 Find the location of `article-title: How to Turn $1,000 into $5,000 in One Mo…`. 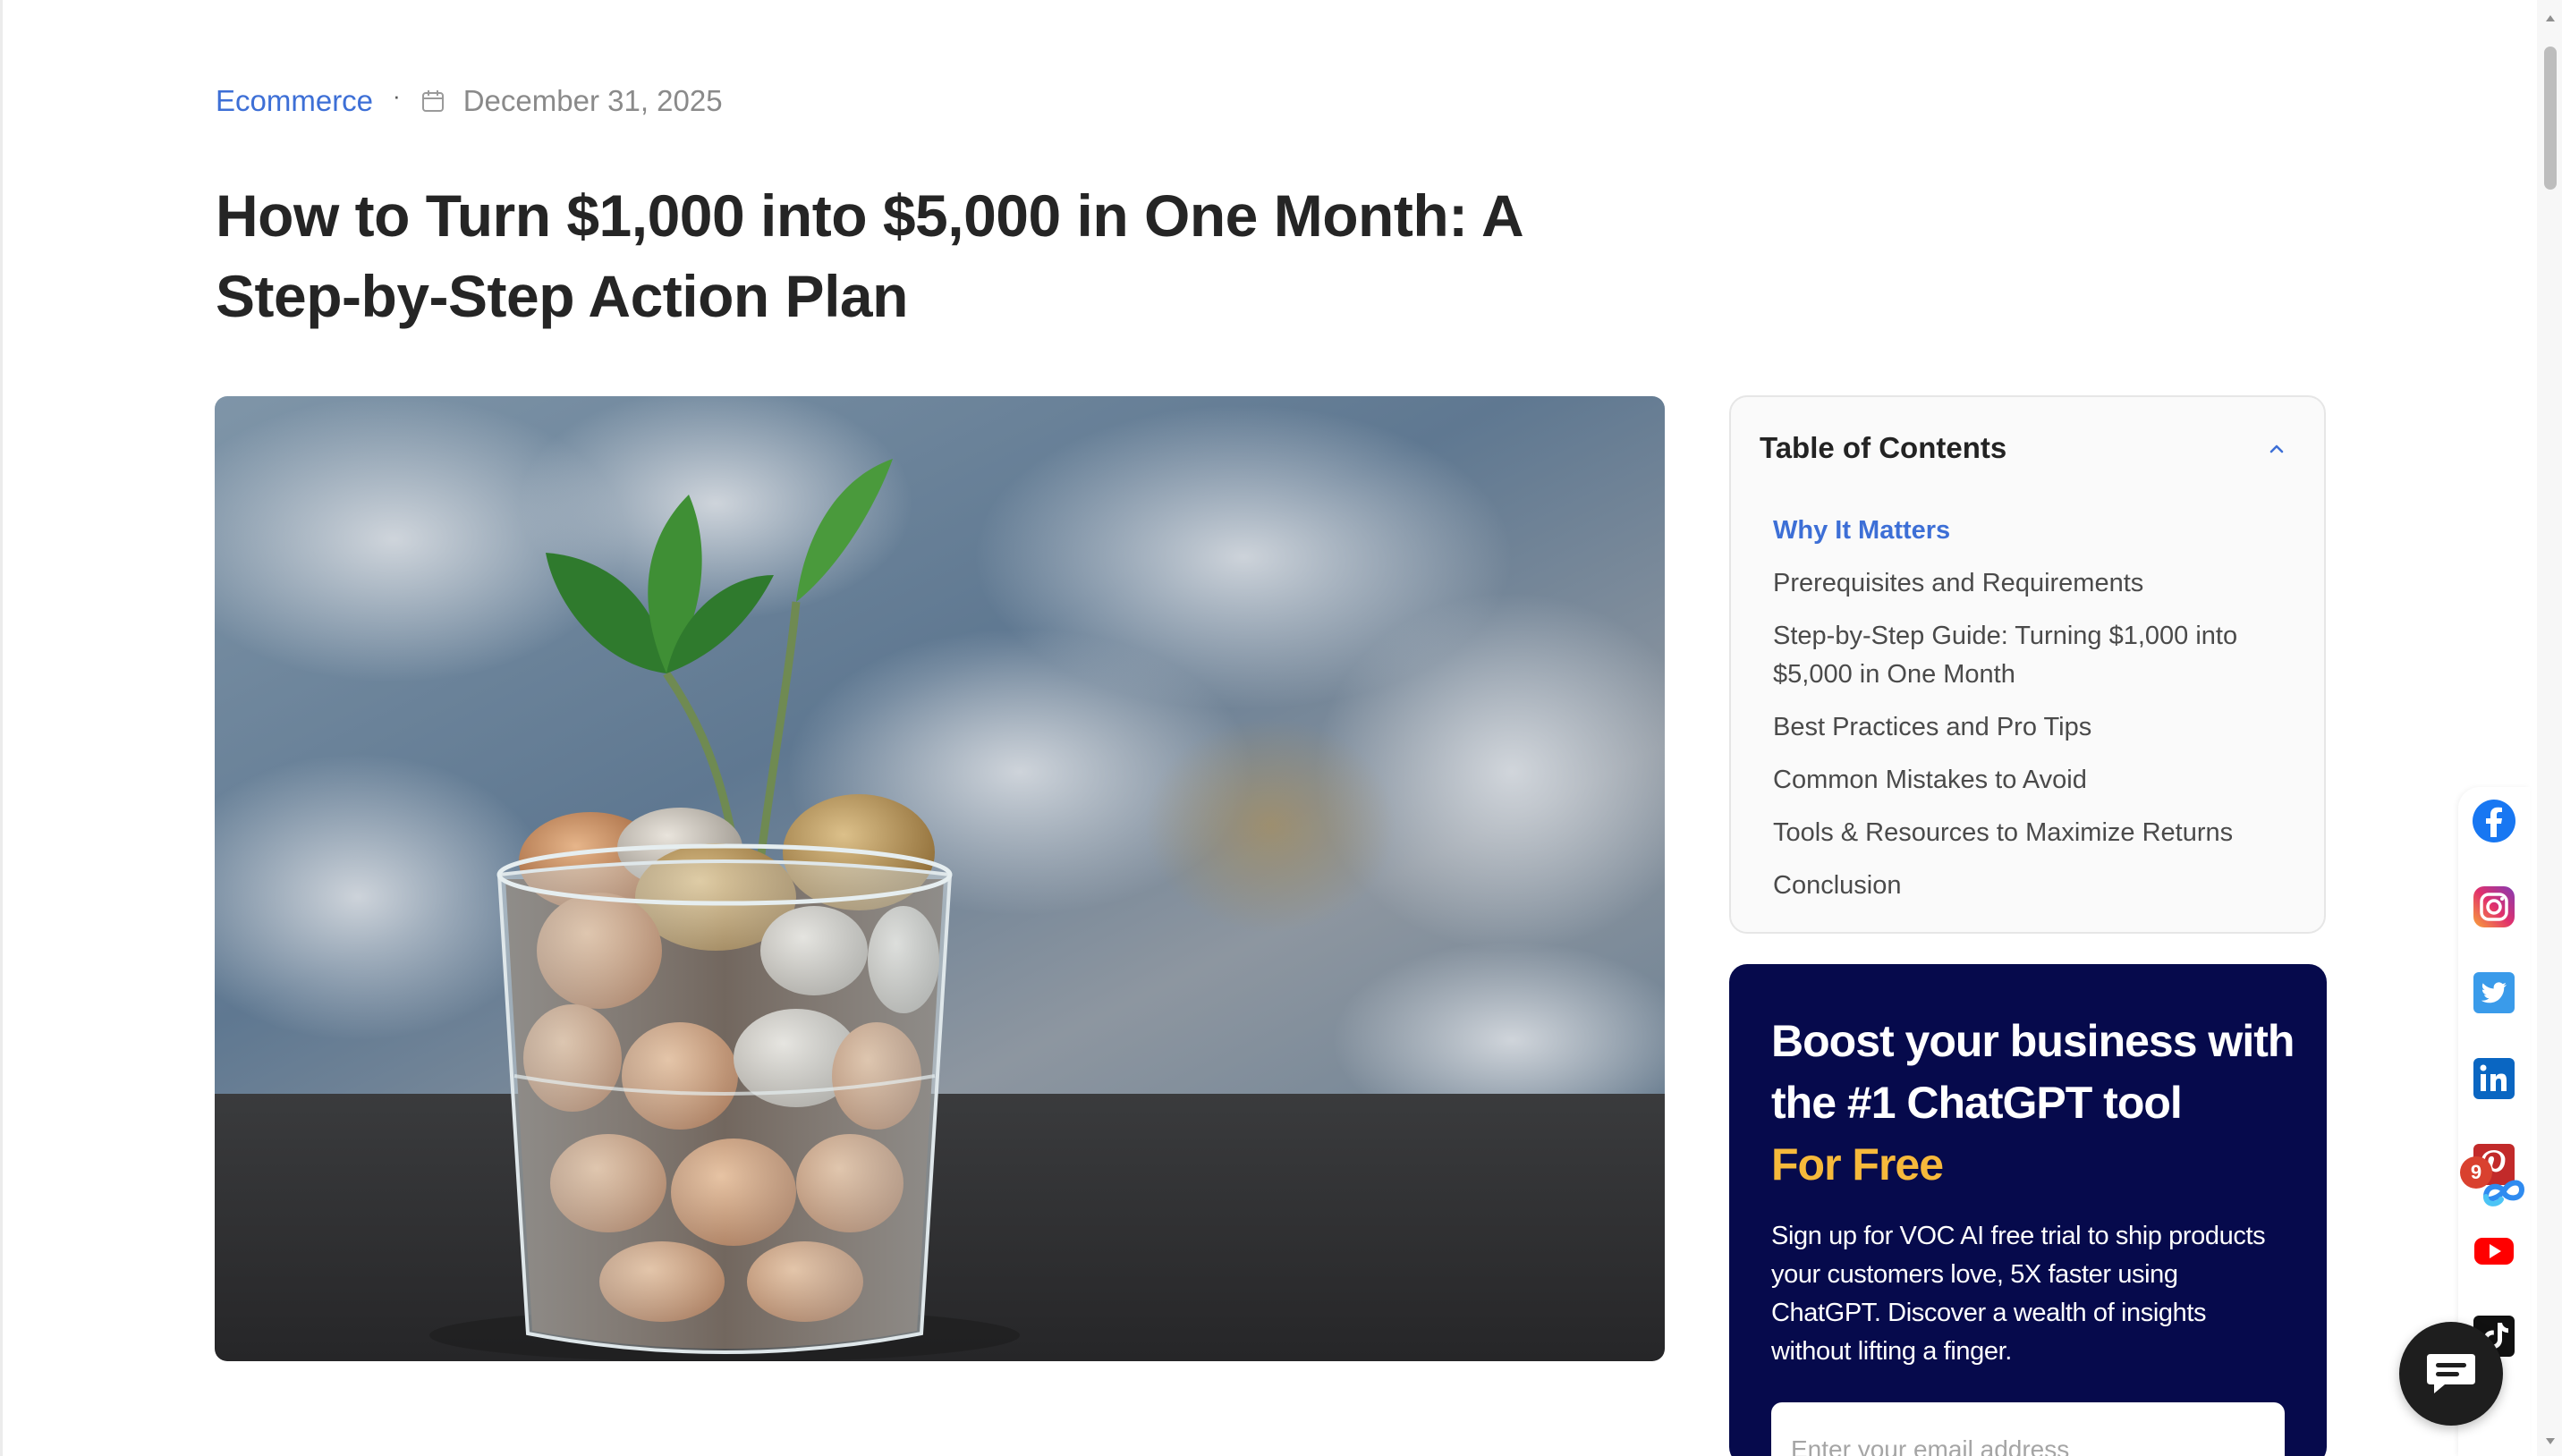

article-title: How to Turn $1,000 into $5,000 in One Mo… is located at coordinates (869, 255).